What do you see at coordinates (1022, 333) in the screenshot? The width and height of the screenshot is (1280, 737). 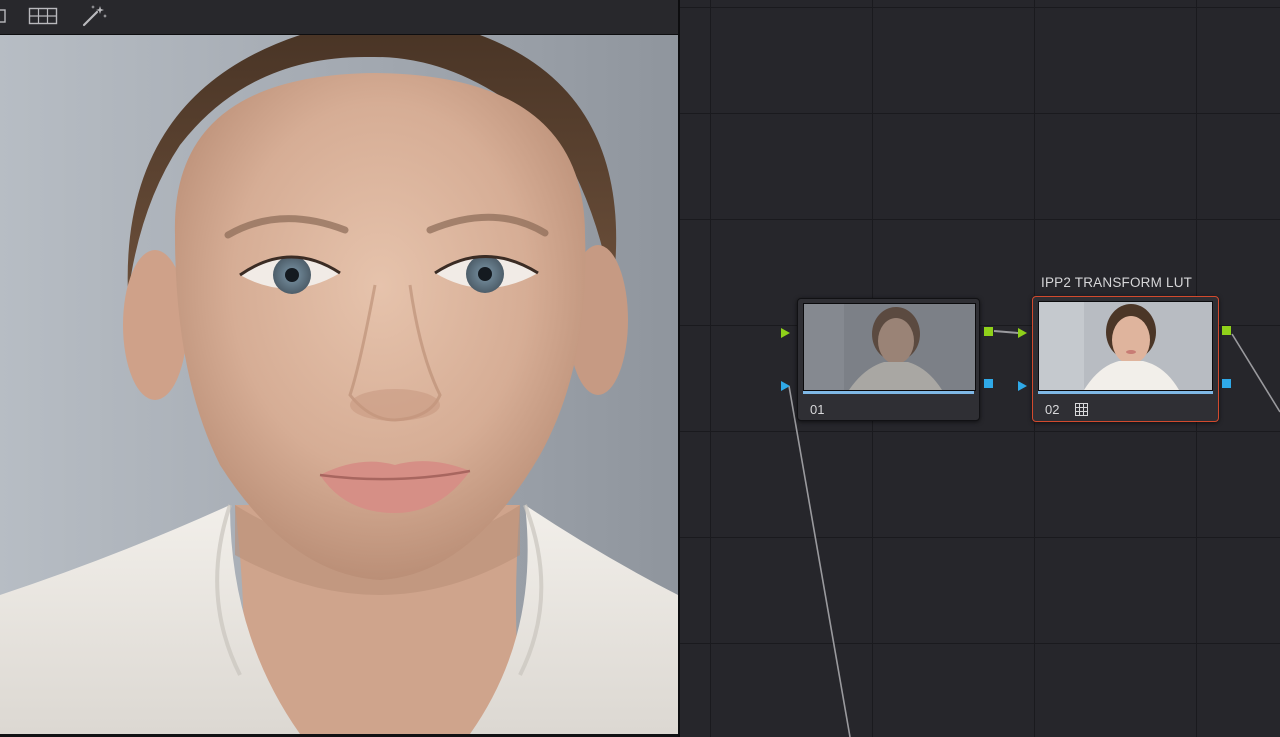 I see `node-02-rgb-input-port` at bounding box center [1022, 333].